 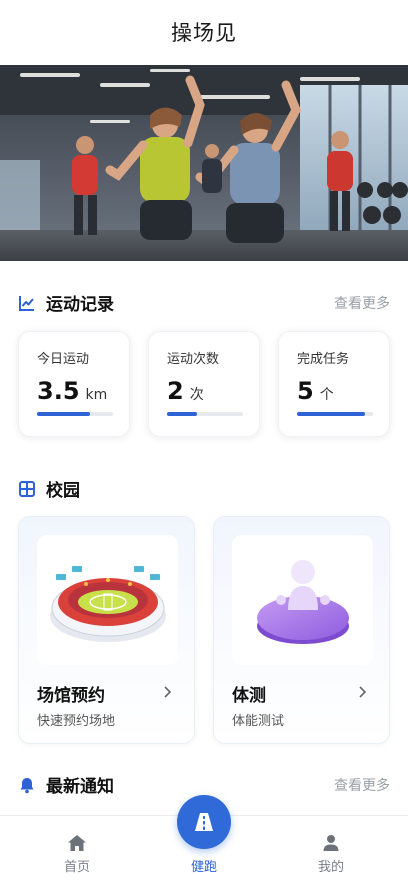 I want to click on tab-run-label: 健跑, so click(x=203, y=867).